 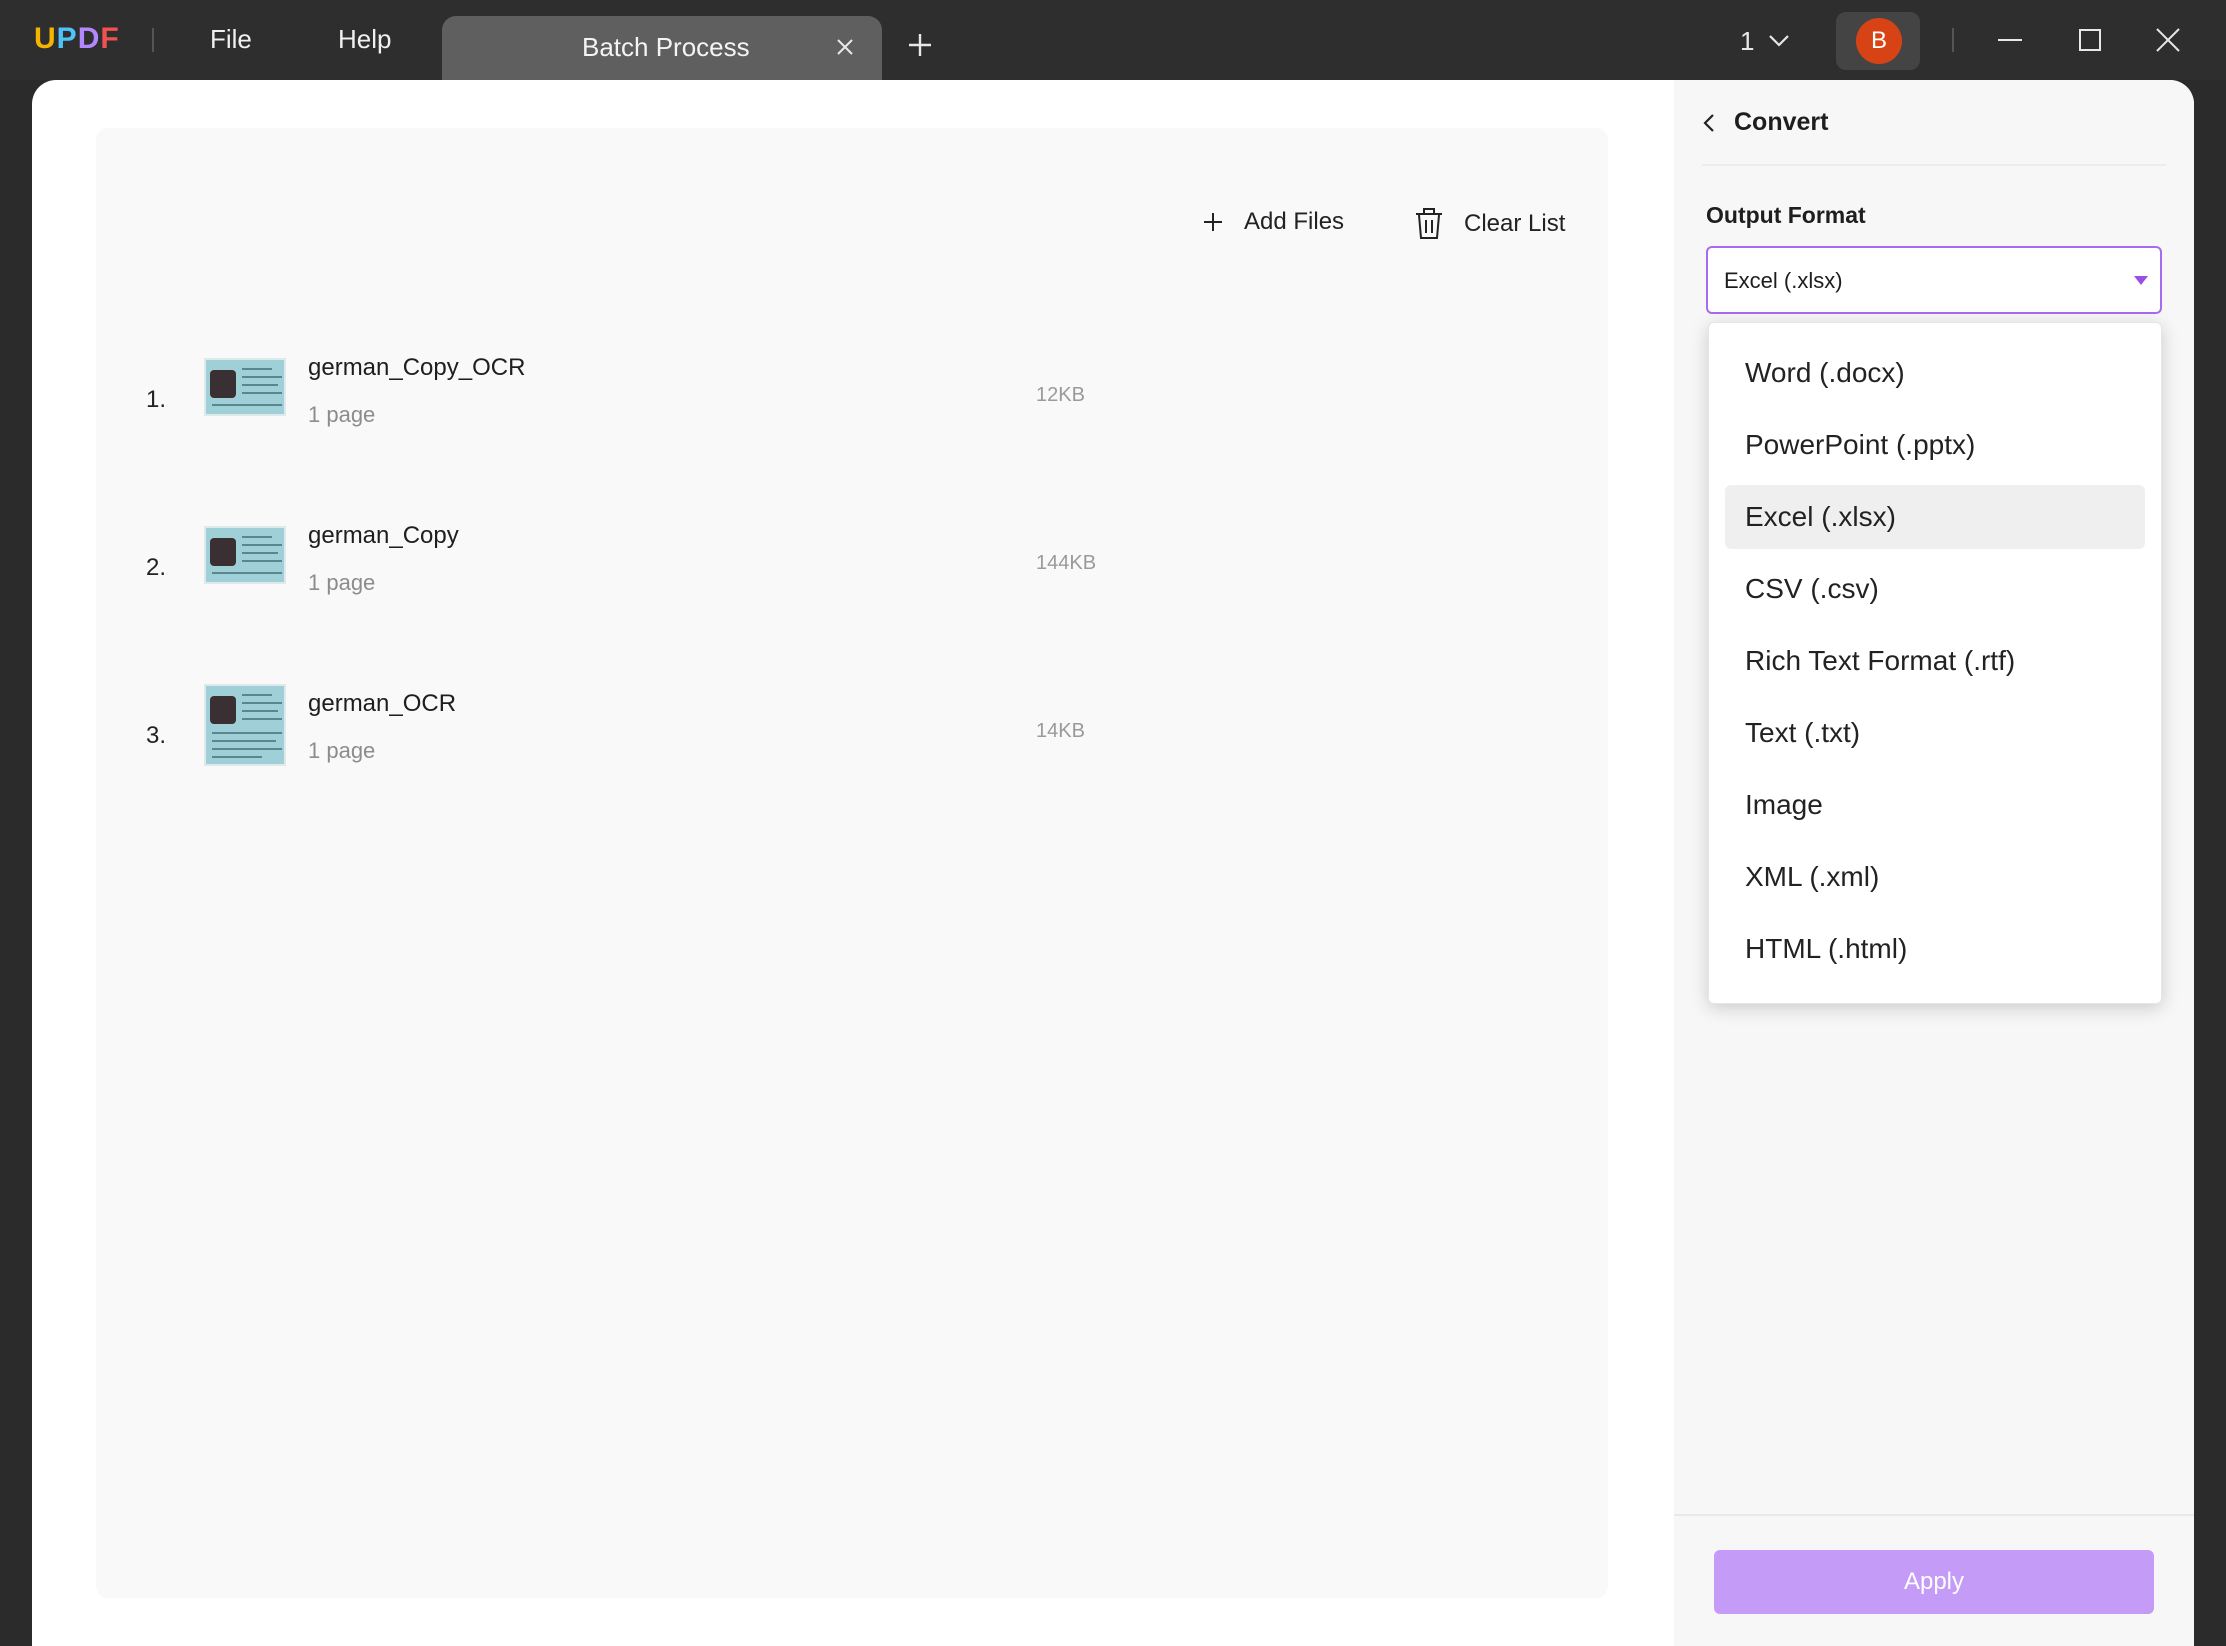 I want to click on format-option-powerpoint: PowerPoint (.pptx), so click(x=1935, y=445).